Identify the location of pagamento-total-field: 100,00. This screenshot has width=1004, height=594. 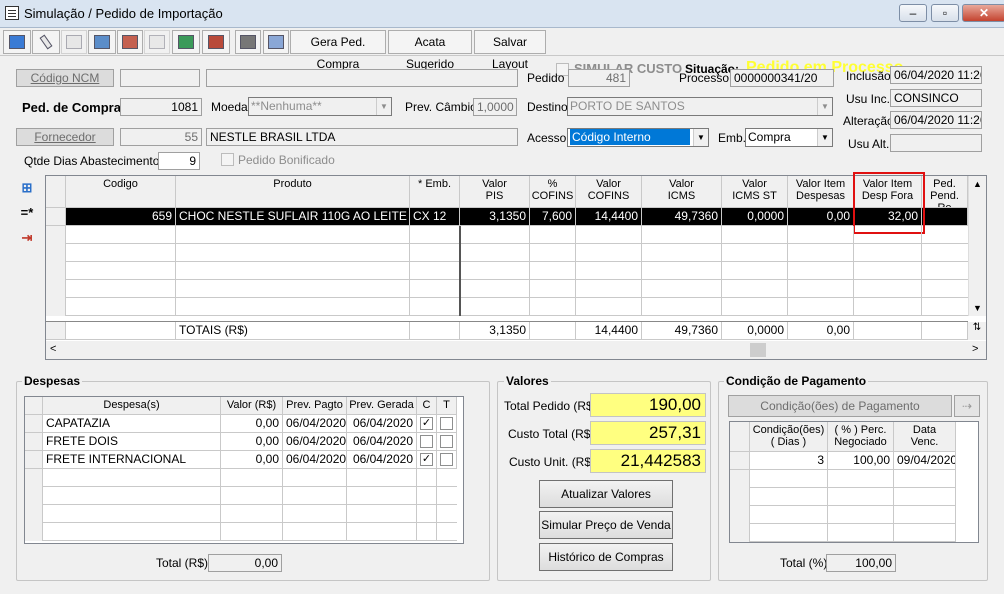
(861, 563).